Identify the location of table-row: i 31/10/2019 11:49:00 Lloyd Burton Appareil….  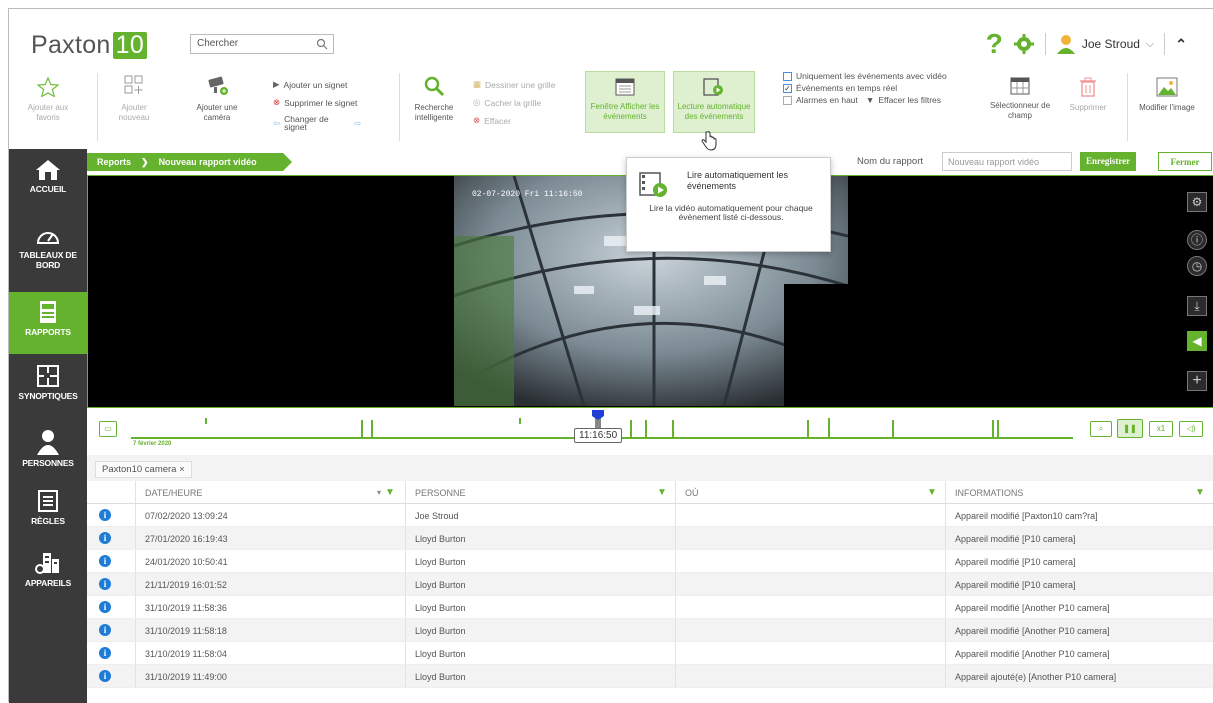
(650, 676).